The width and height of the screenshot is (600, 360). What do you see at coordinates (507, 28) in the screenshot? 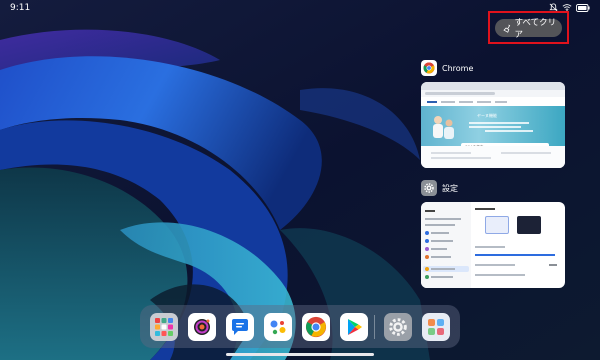
I see `broom-icon` at bounding box center [507, 28].